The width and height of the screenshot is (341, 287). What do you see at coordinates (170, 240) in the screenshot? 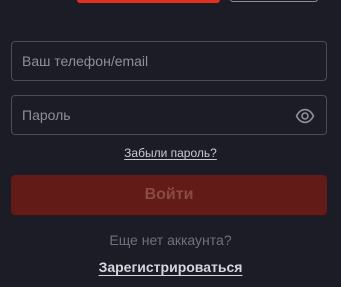
I see `no-account-text: Еще нет аккаунта?` at bounding box center [170, 240].